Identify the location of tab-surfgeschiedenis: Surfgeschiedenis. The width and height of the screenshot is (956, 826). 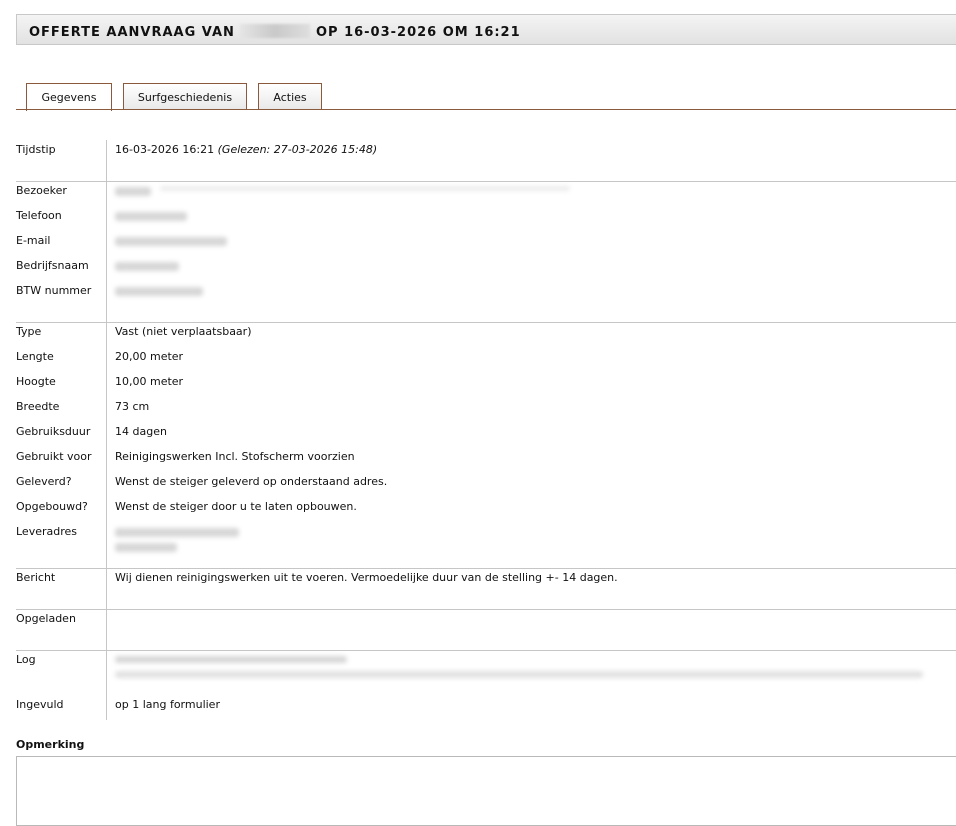
(185, 96).